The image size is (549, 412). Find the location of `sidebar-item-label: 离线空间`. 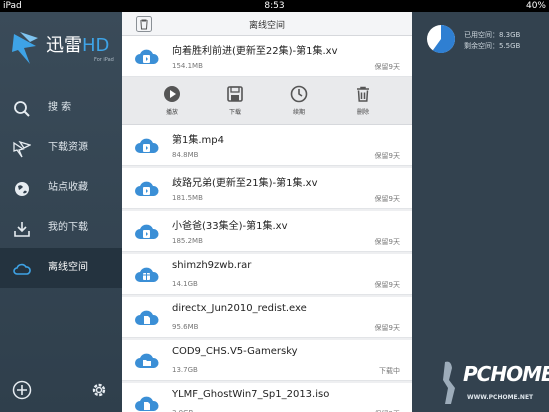

sidebar-item-label: 离线空间 is located at coordinates (68, 267).